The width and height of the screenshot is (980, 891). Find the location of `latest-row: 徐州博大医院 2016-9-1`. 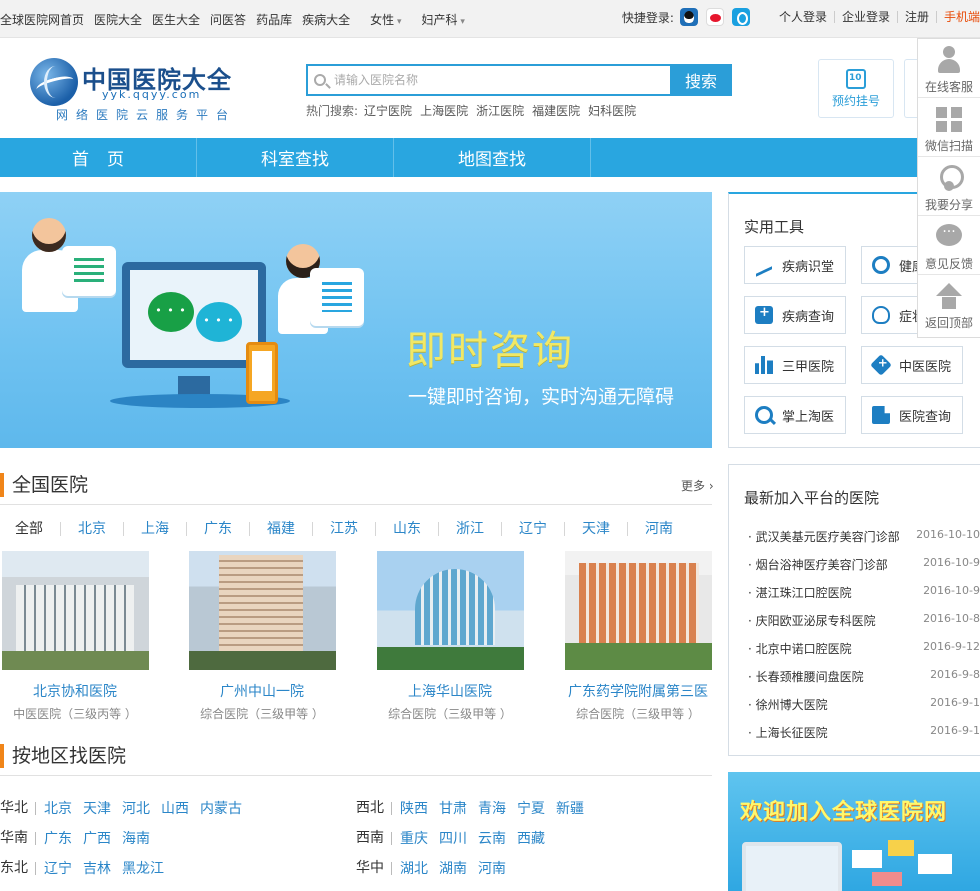

latest-row: 徐州博大医院 2016-9-1 is located at coordinates (864, 704).